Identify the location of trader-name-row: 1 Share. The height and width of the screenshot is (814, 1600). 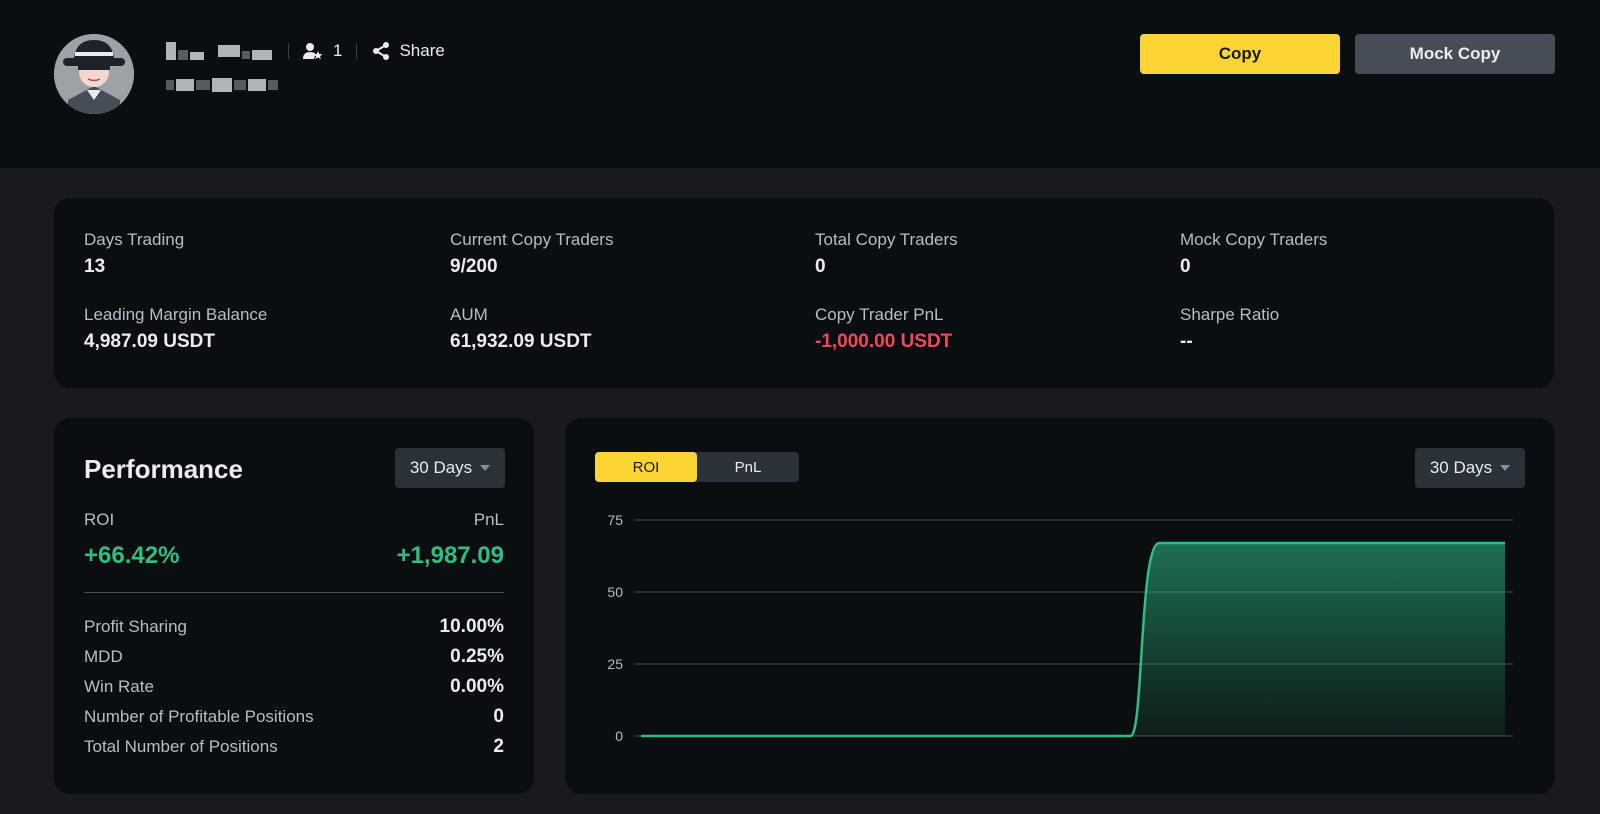
(305, 51).